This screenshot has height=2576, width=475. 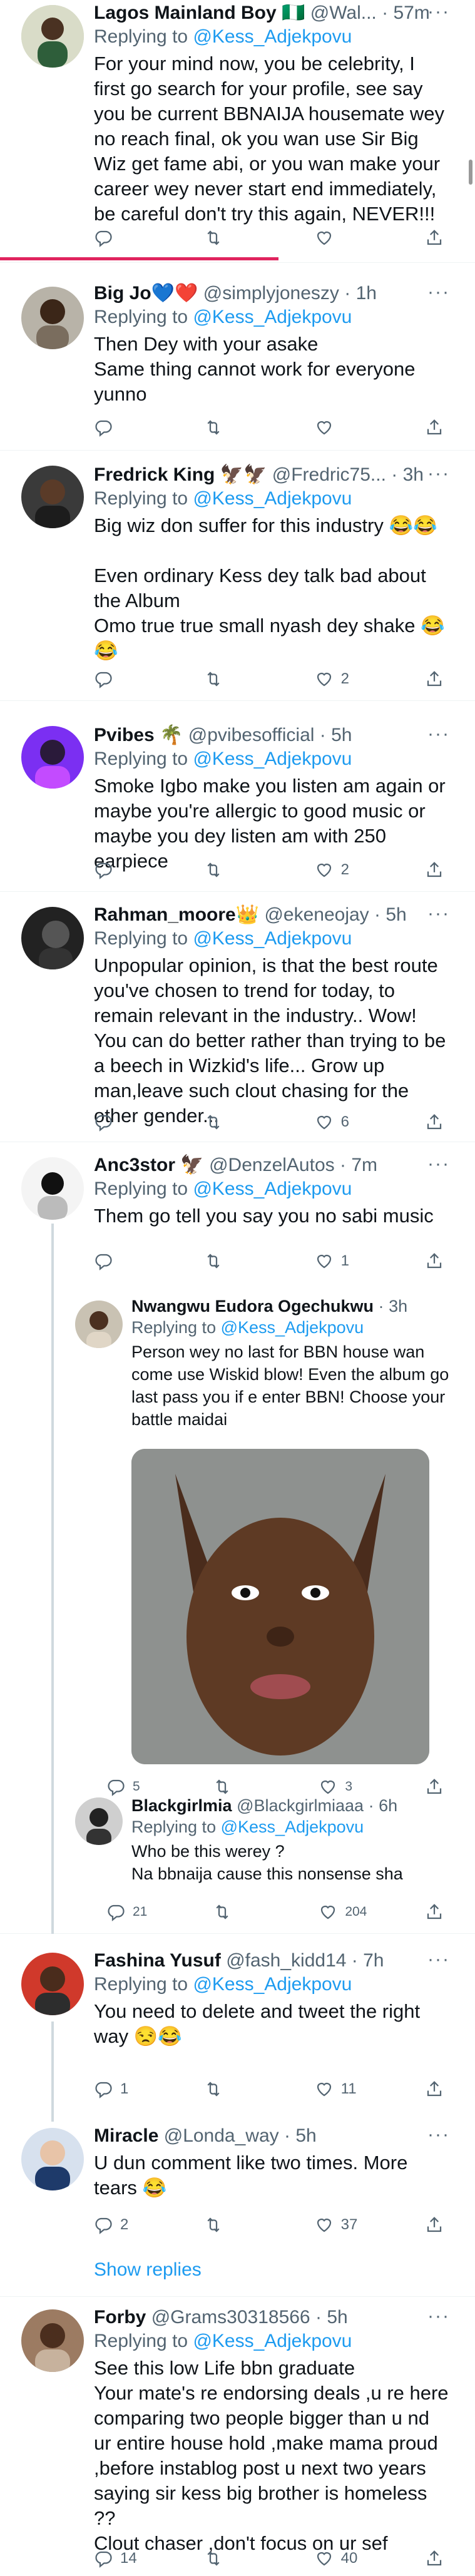 What do you see at coordinates (134, 2089) in the screenshot?
I see `reply-button: 1` at bounding box center [134, 2089].